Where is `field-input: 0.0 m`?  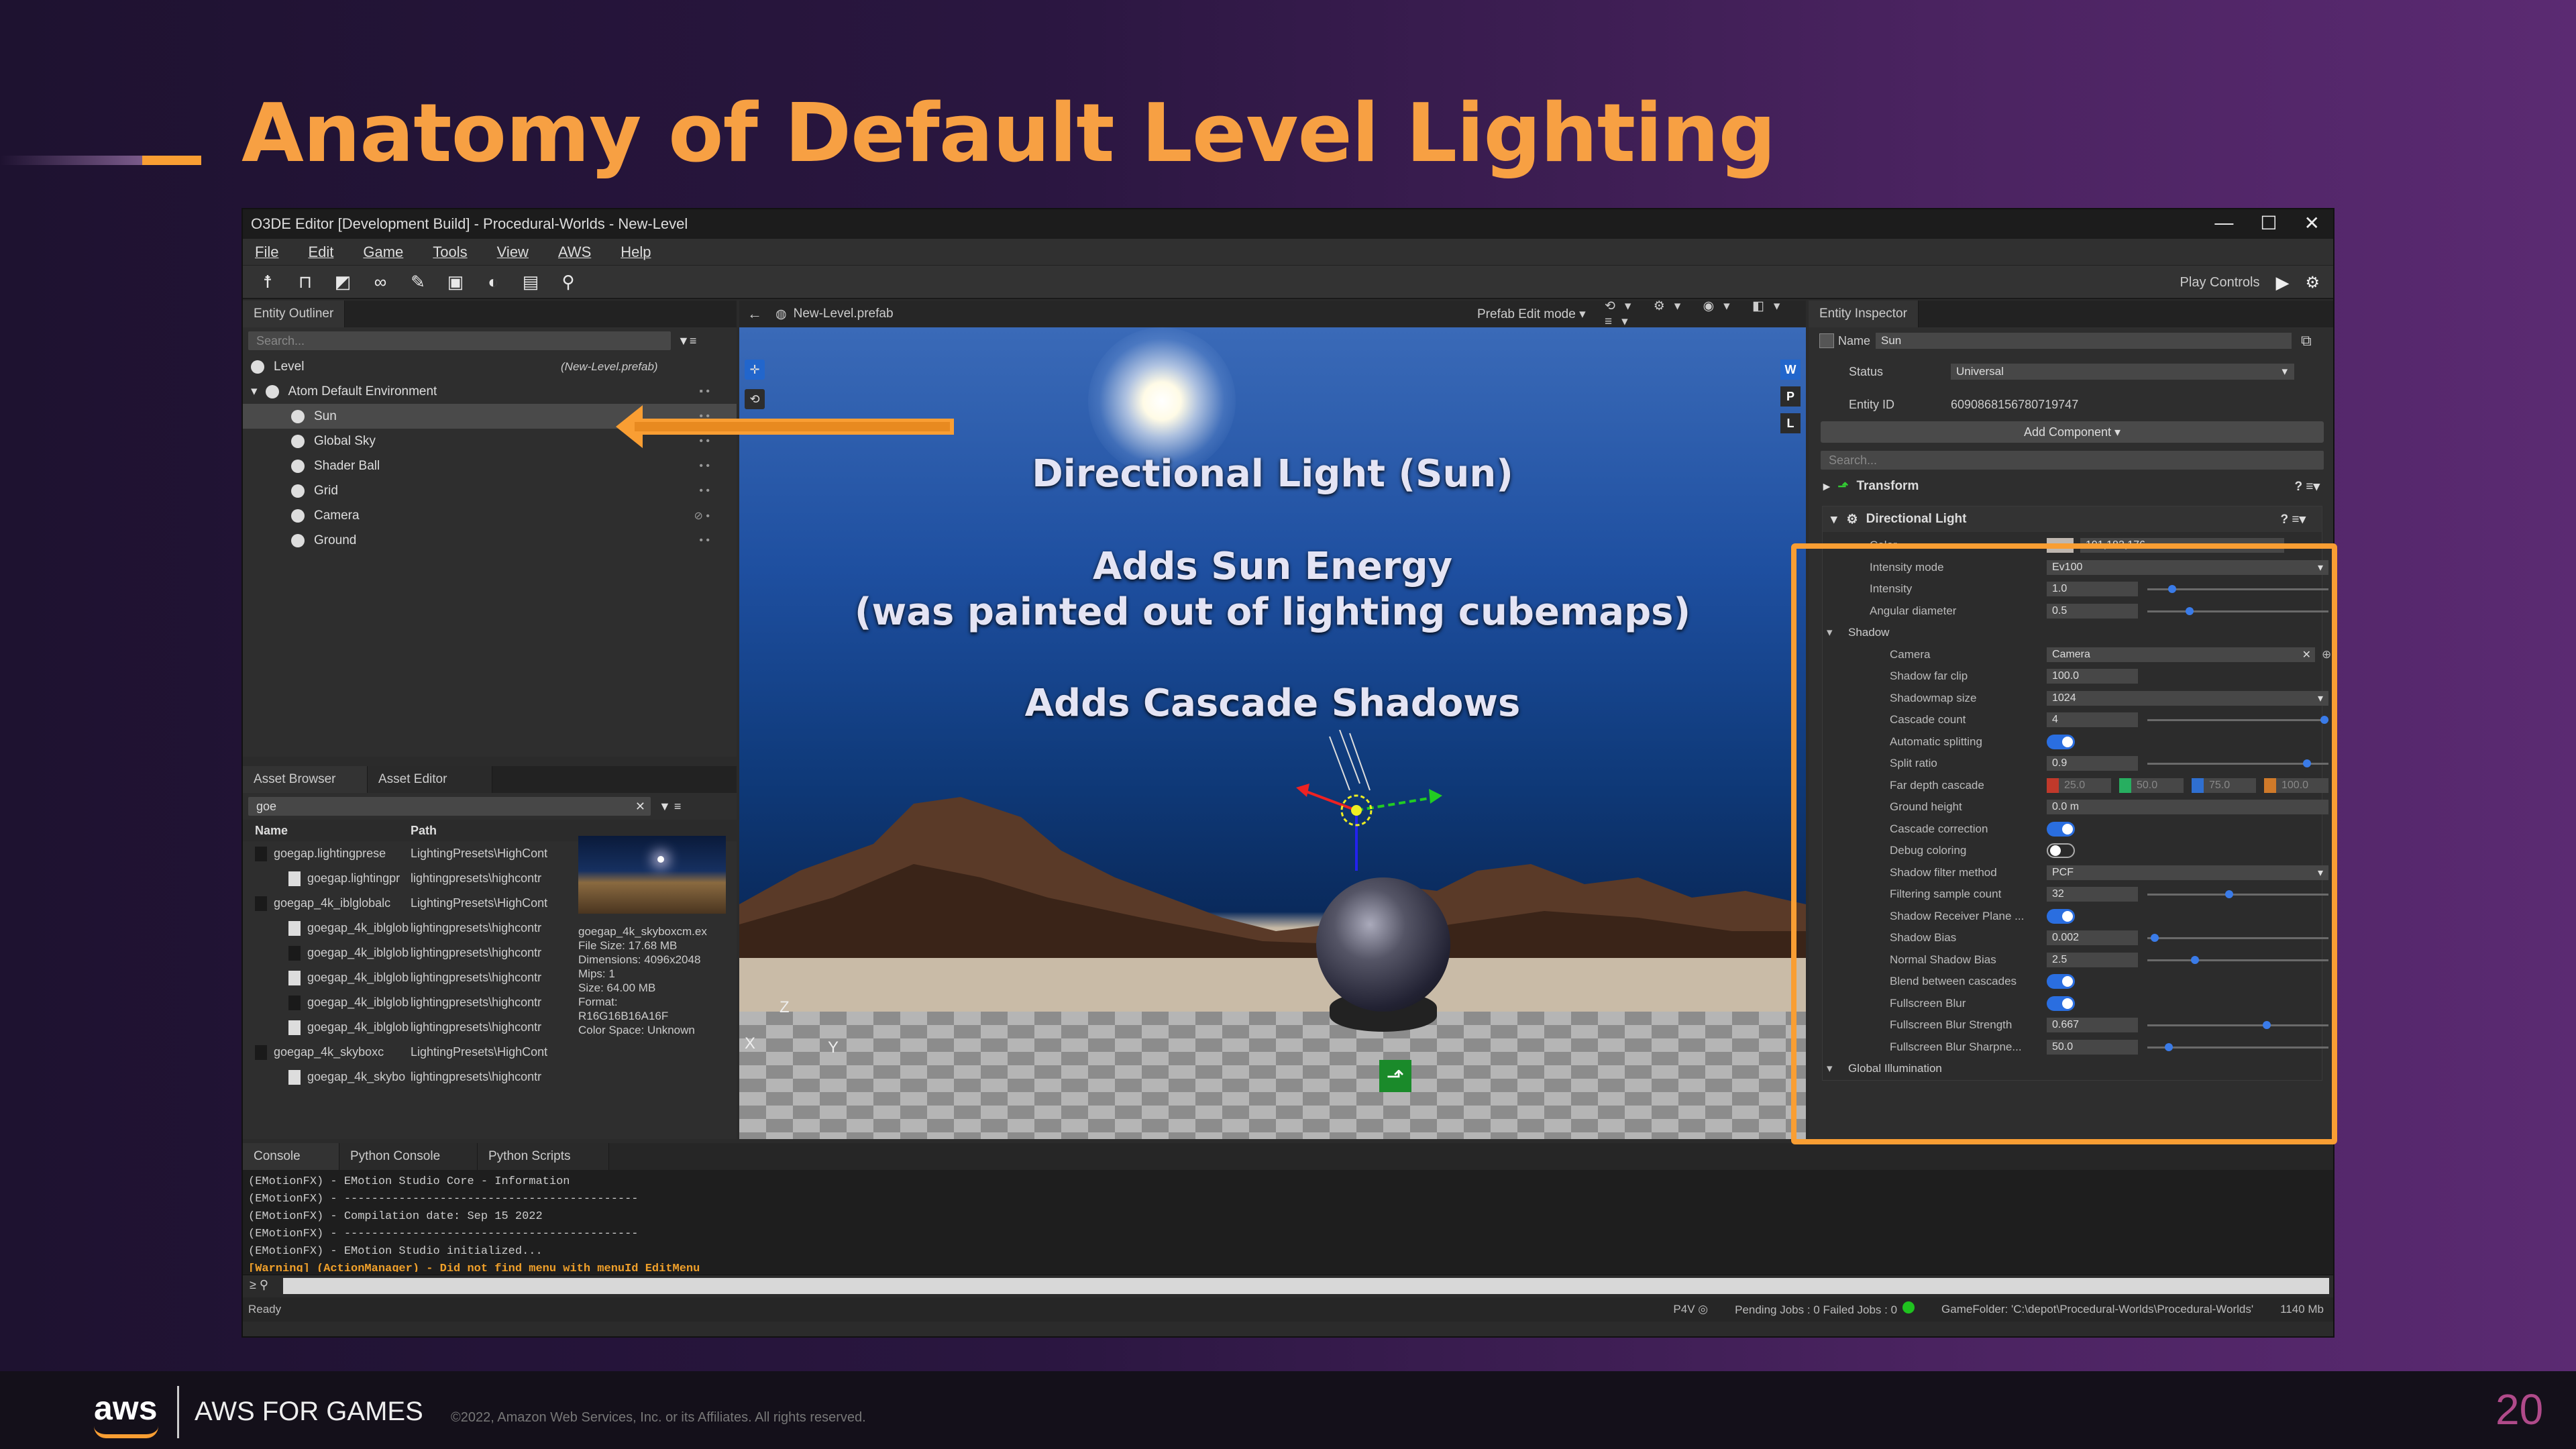 field-input: 0.0 m is located at coordinates (2187, 807).